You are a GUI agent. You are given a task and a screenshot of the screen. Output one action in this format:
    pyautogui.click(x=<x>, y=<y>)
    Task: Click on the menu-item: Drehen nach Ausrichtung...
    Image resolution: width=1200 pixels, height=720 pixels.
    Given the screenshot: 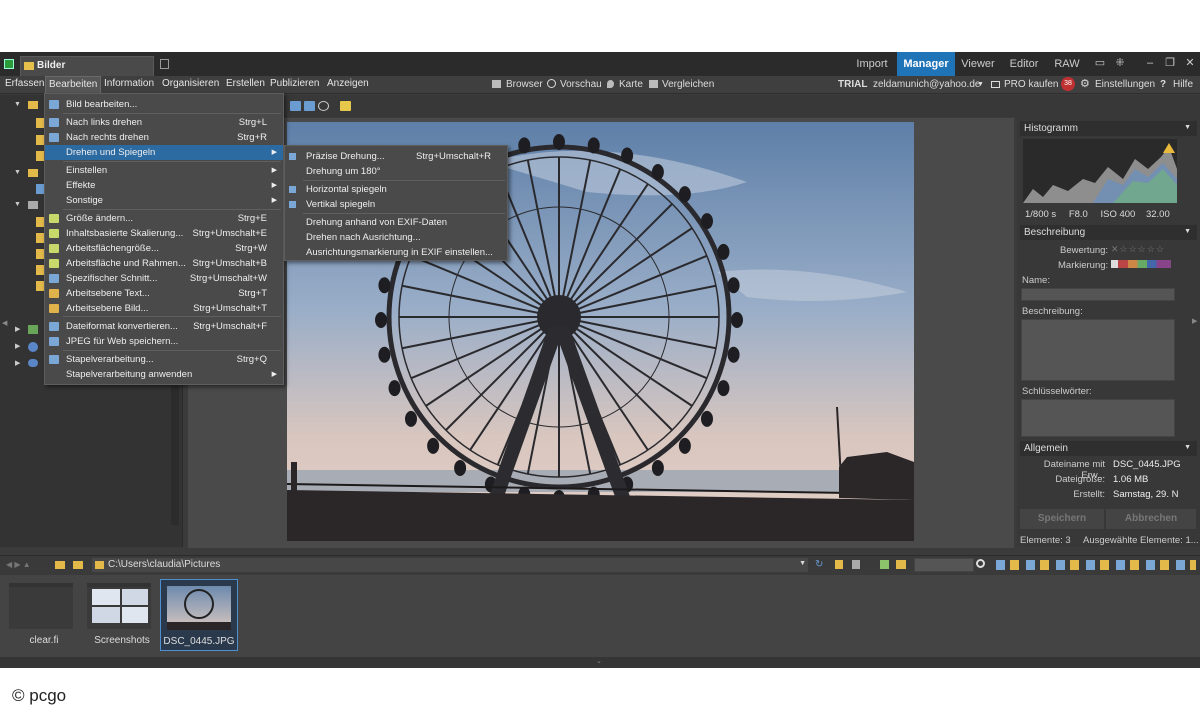 What is the action you would take?
    pyautogui.click(x=396, y=237)
    